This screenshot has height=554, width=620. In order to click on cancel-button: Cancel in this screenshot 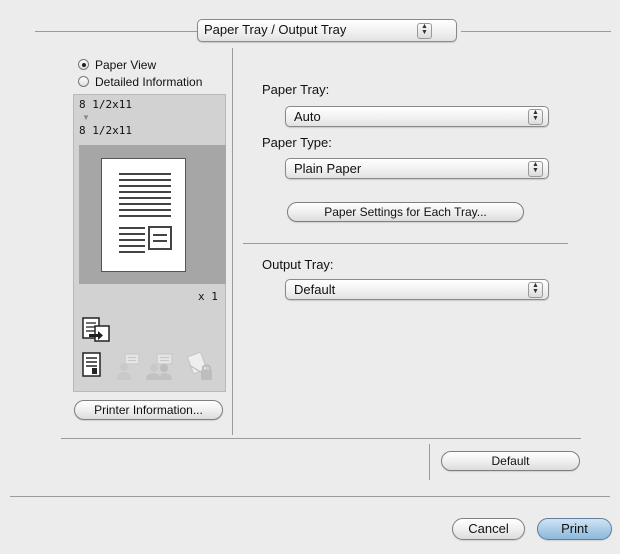, I will do `click(488, 529)`.